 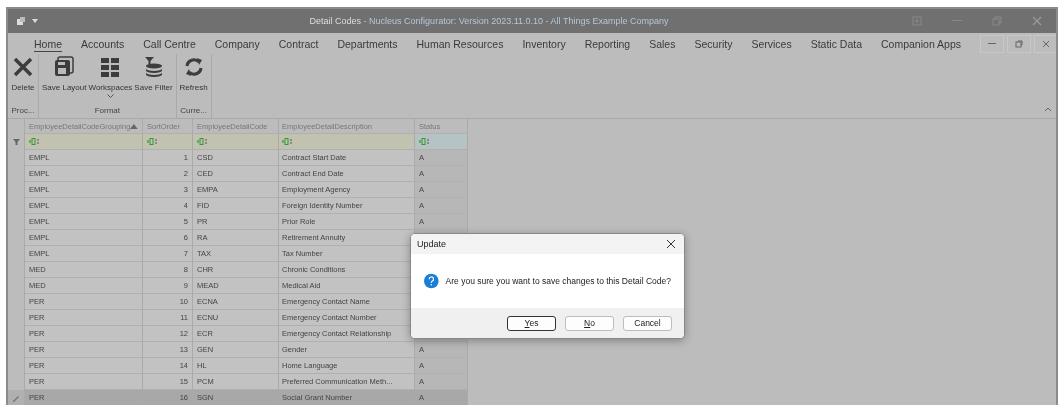 I want to click on window-icon, so click(x=21, y=21).